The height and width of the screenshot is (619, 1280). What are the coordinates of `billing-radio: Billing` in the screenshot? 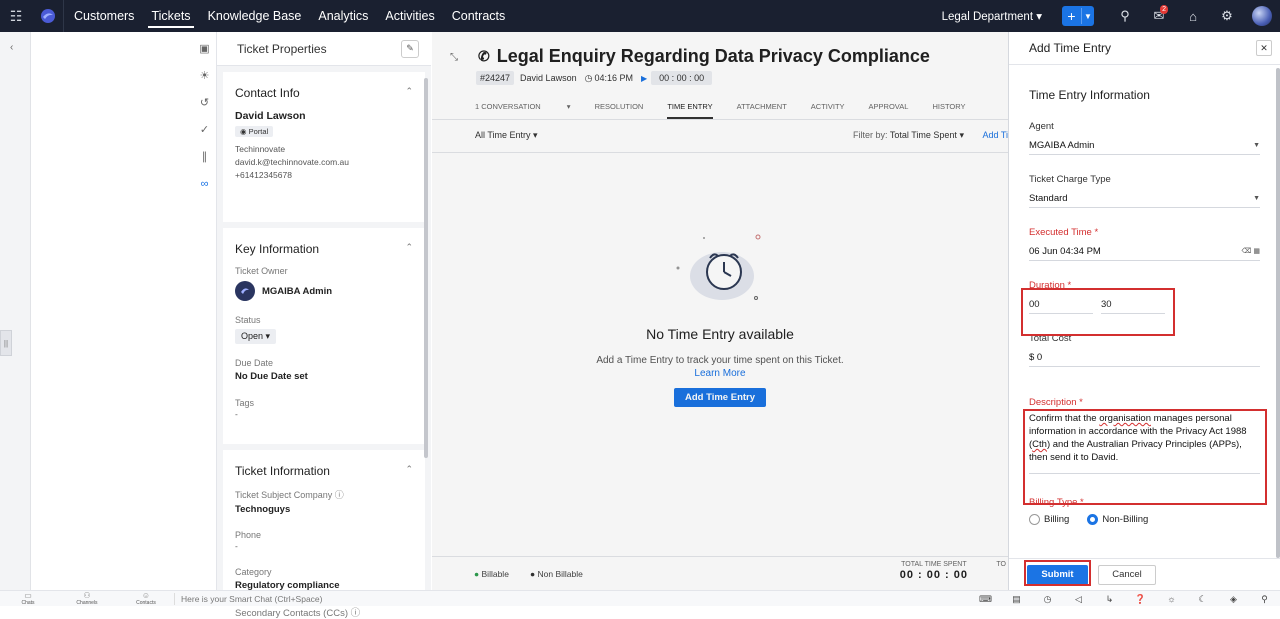 It's located at (1049, 519).